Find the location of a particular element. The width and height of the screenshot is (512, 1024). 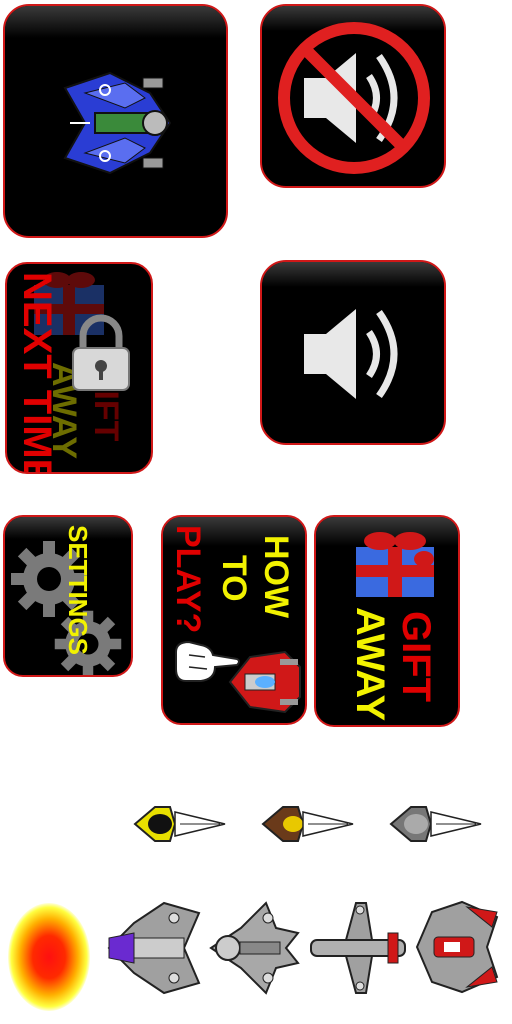

gift-away-button: GIFT AWAY is located at coordinates (387, 621).